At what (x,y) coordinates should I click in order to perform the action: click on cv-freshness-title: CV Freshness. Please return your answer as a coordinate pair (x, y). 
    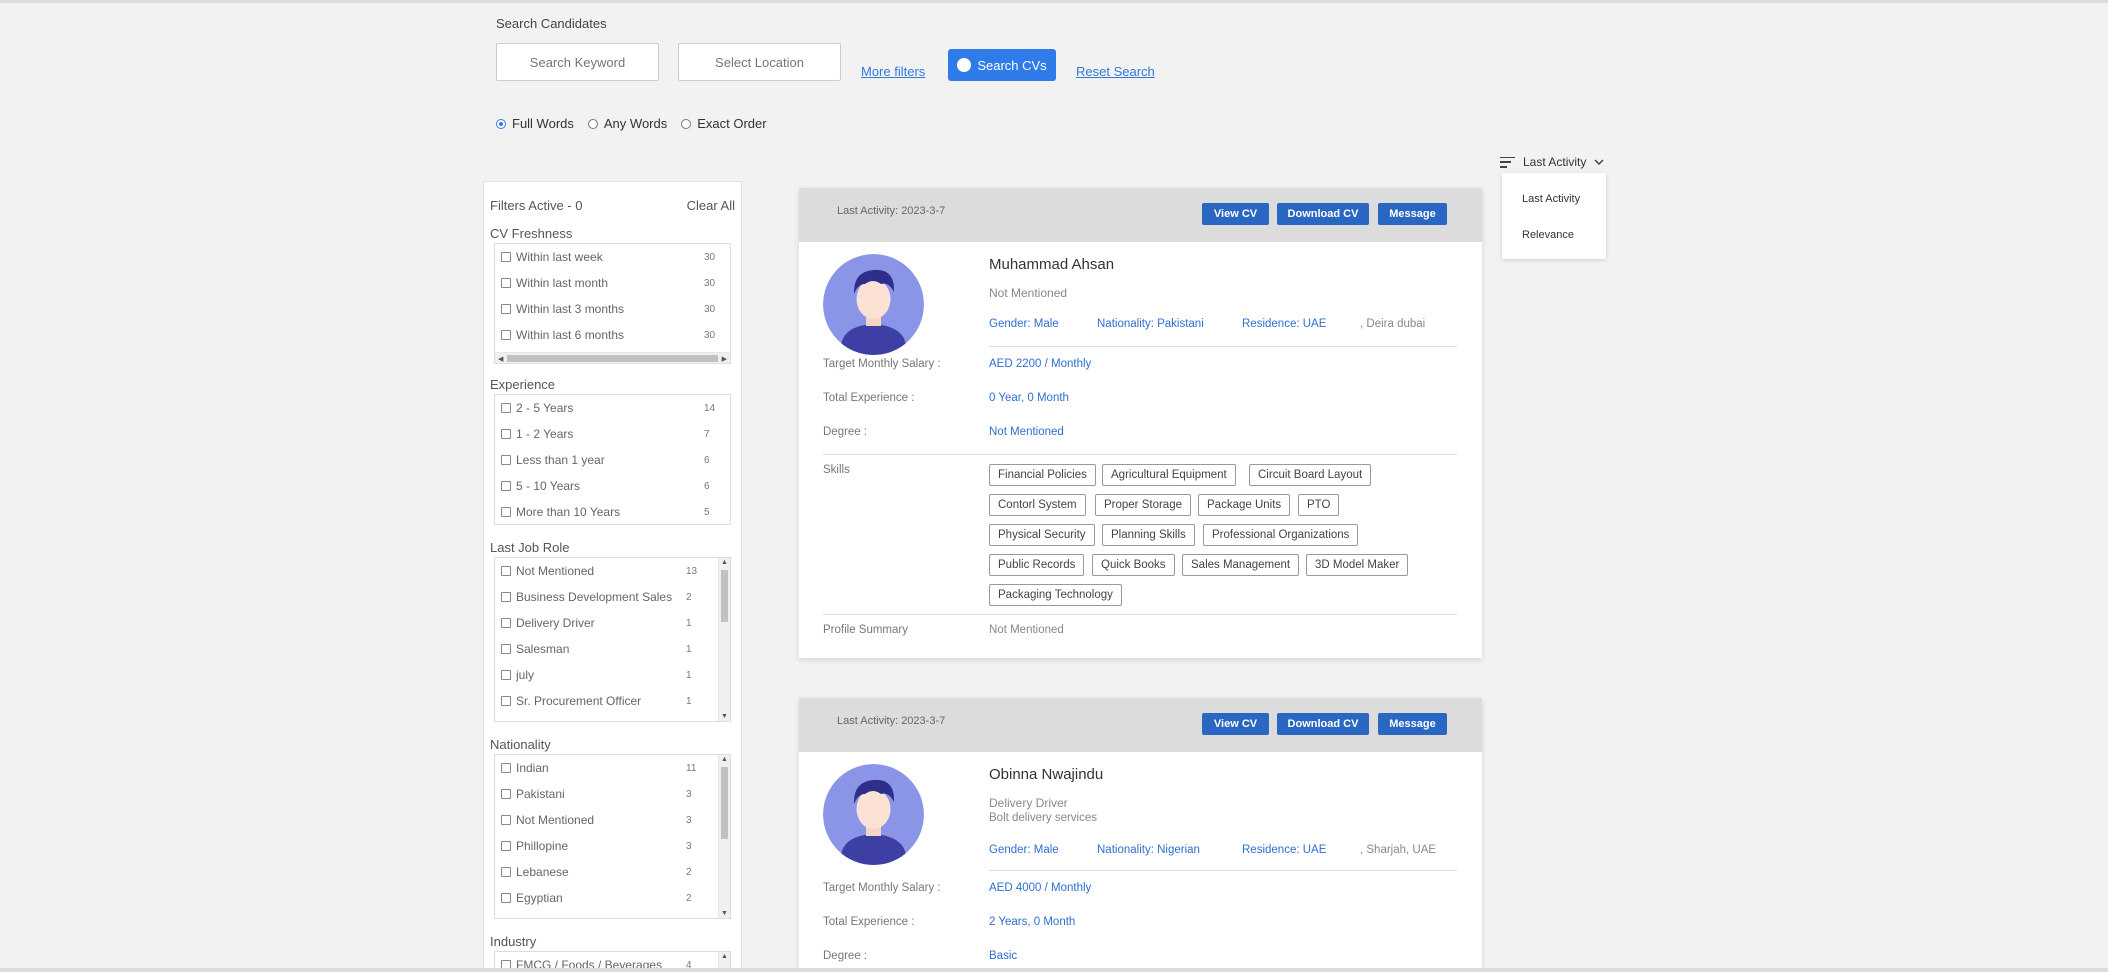
    Looking at the image, I should click on (531, 233).